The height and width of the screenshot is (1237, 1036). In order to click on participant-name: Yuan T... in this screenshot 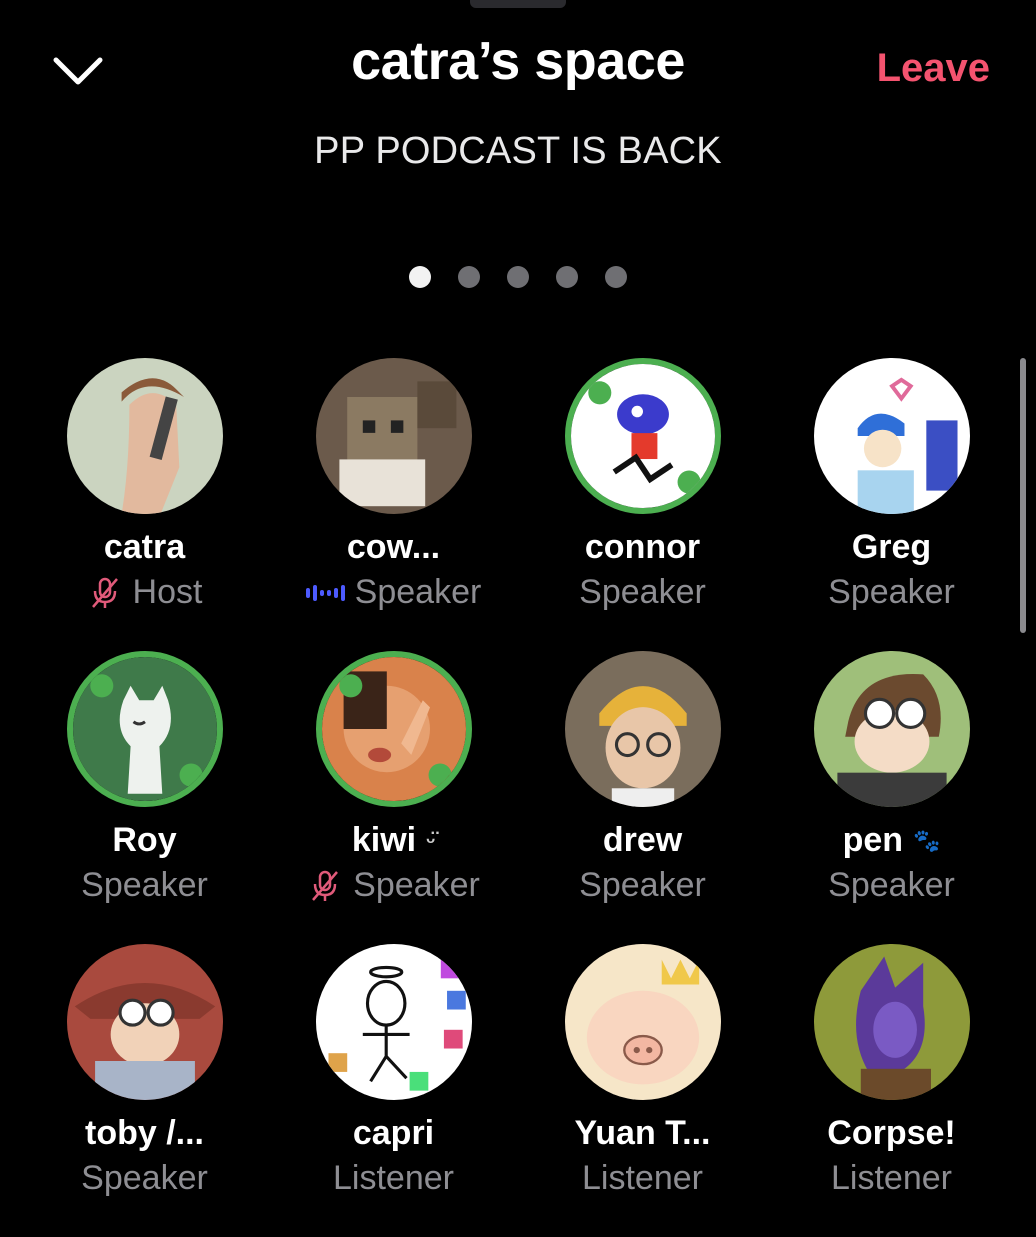, I will do `click(642, 1133)`.